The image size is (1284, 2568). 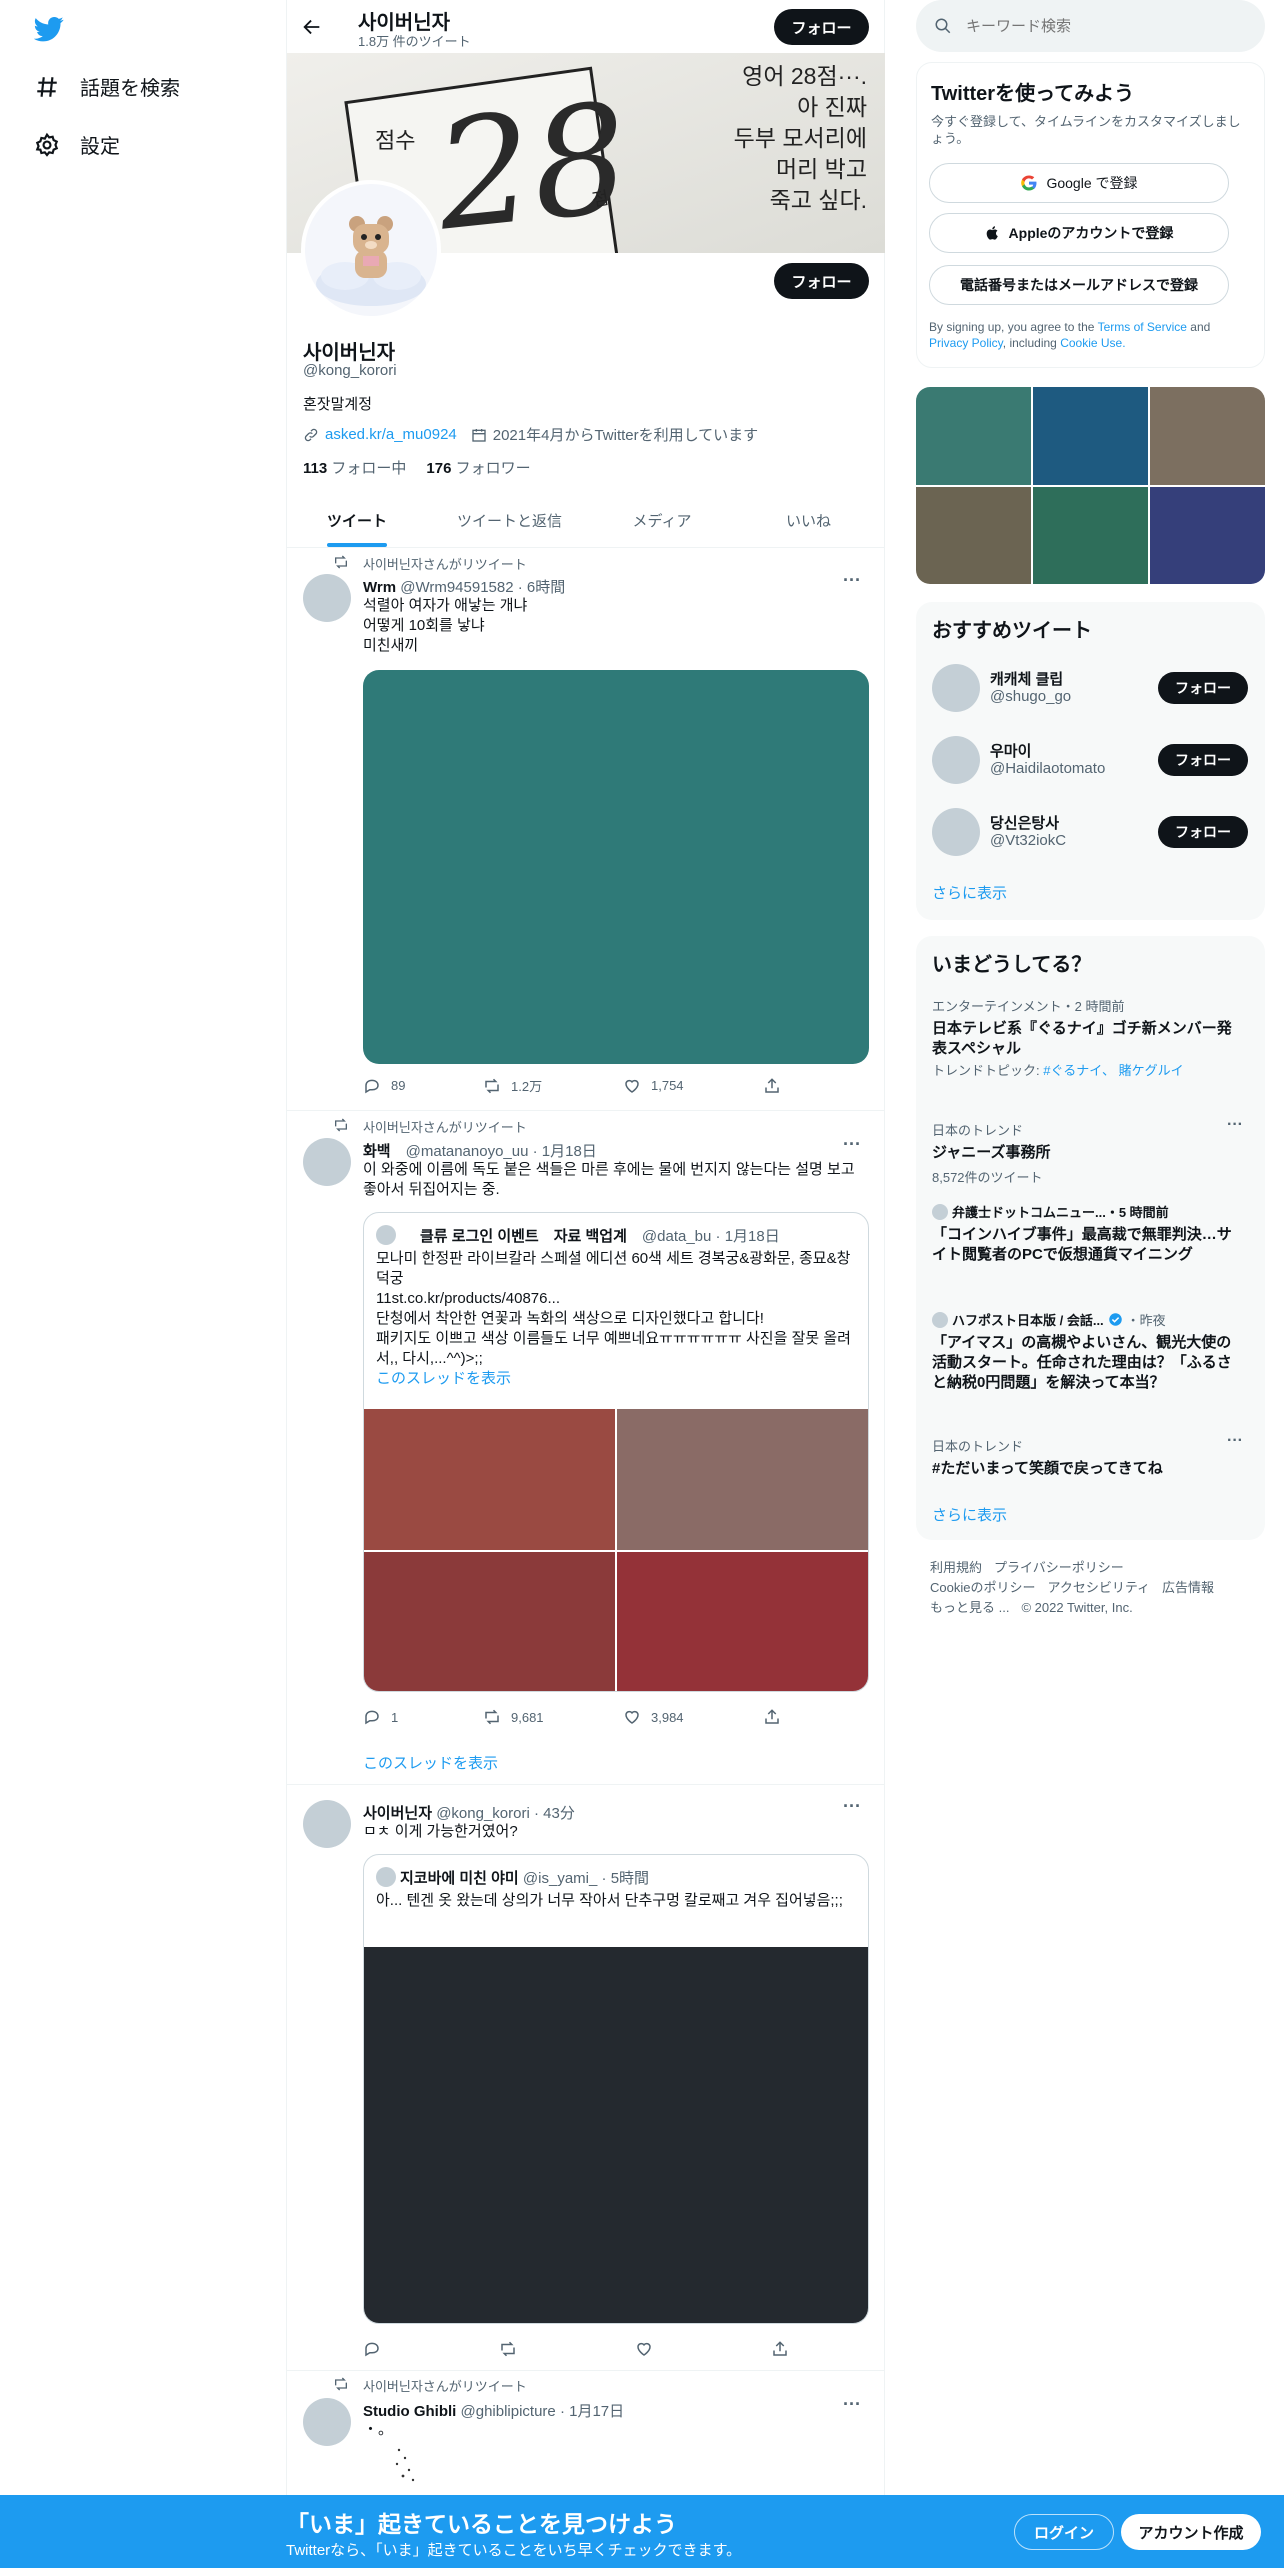 I want to click on login-button: ログイン, so click(x=1064, y=2532).